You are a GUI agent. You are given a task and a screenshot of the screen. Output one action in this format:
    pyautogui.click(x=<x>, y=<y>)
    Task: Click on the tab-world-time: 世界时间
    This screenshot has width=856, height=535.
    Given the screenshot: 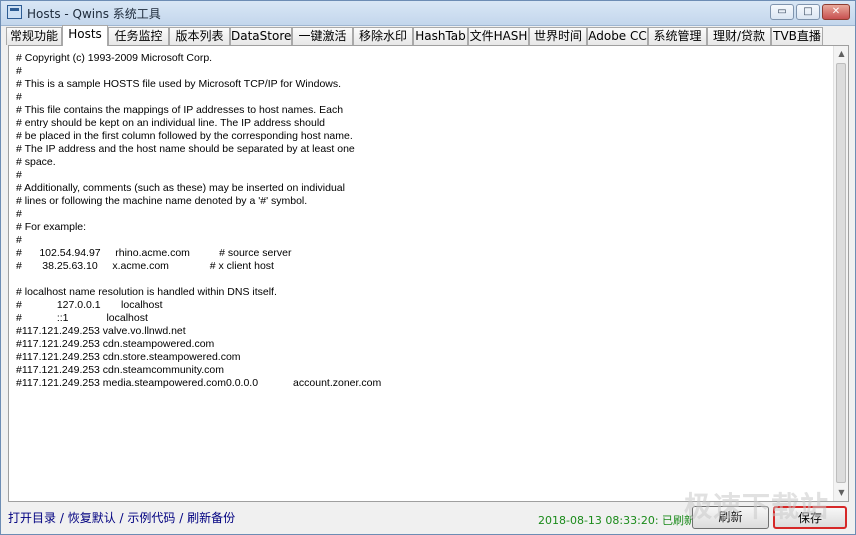 What is the action you would take?
    pyautogui.click(x=558, y=36)
    